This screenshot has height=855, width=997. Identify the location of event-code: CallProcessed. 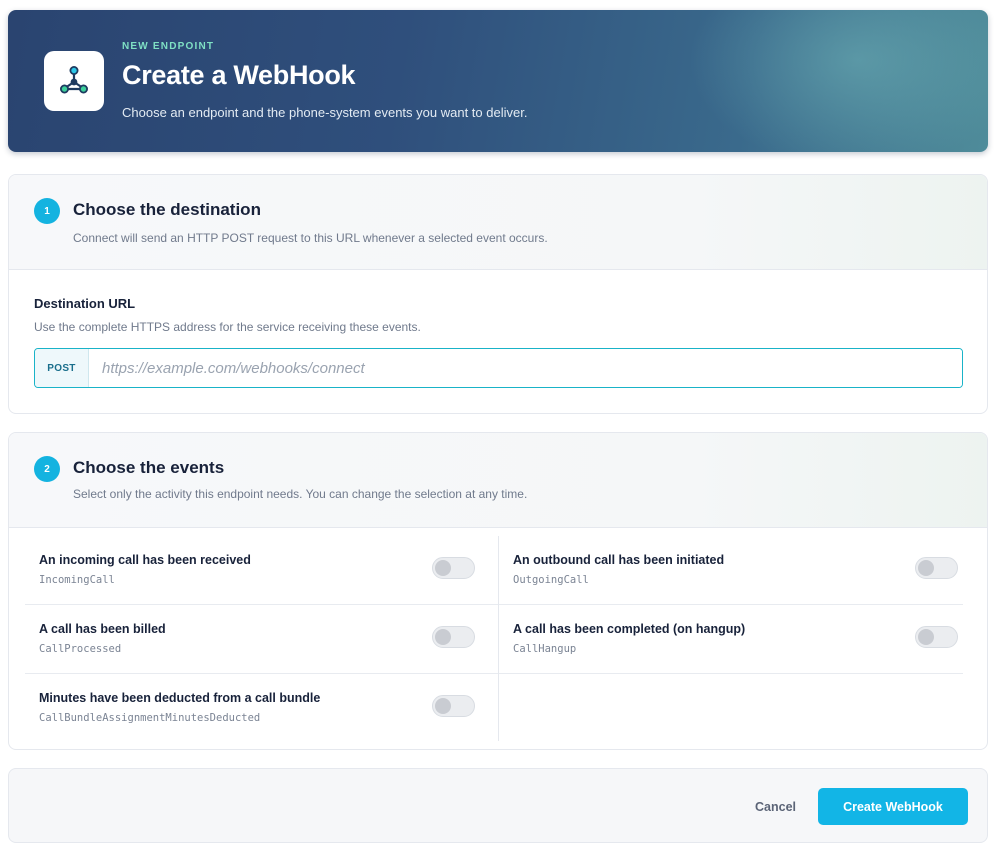
(80, 649).